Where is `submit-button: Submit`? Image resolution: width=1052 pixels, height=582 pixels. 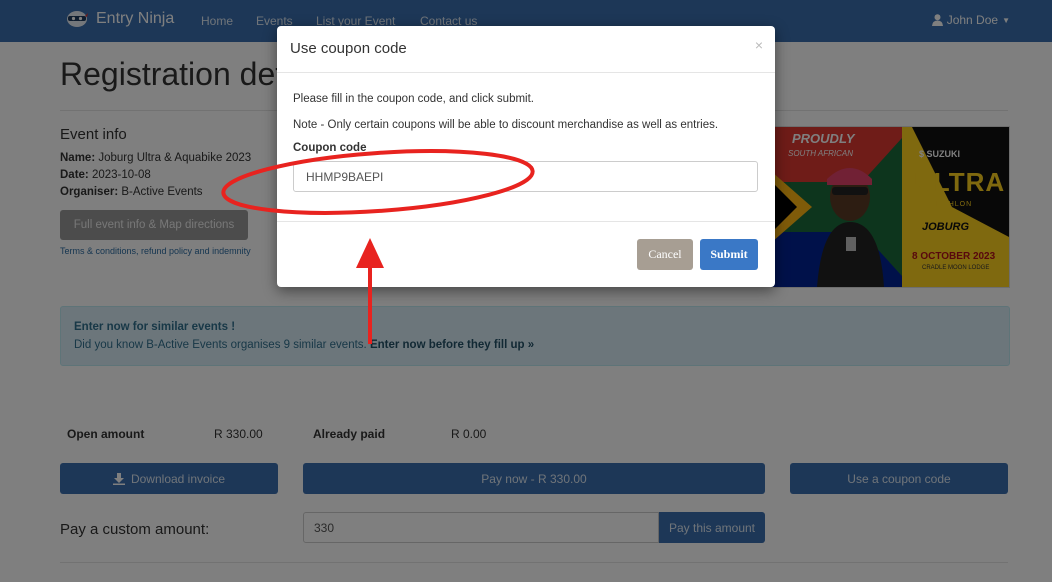 submit-button: Submit is located at coordinates (729, 254).